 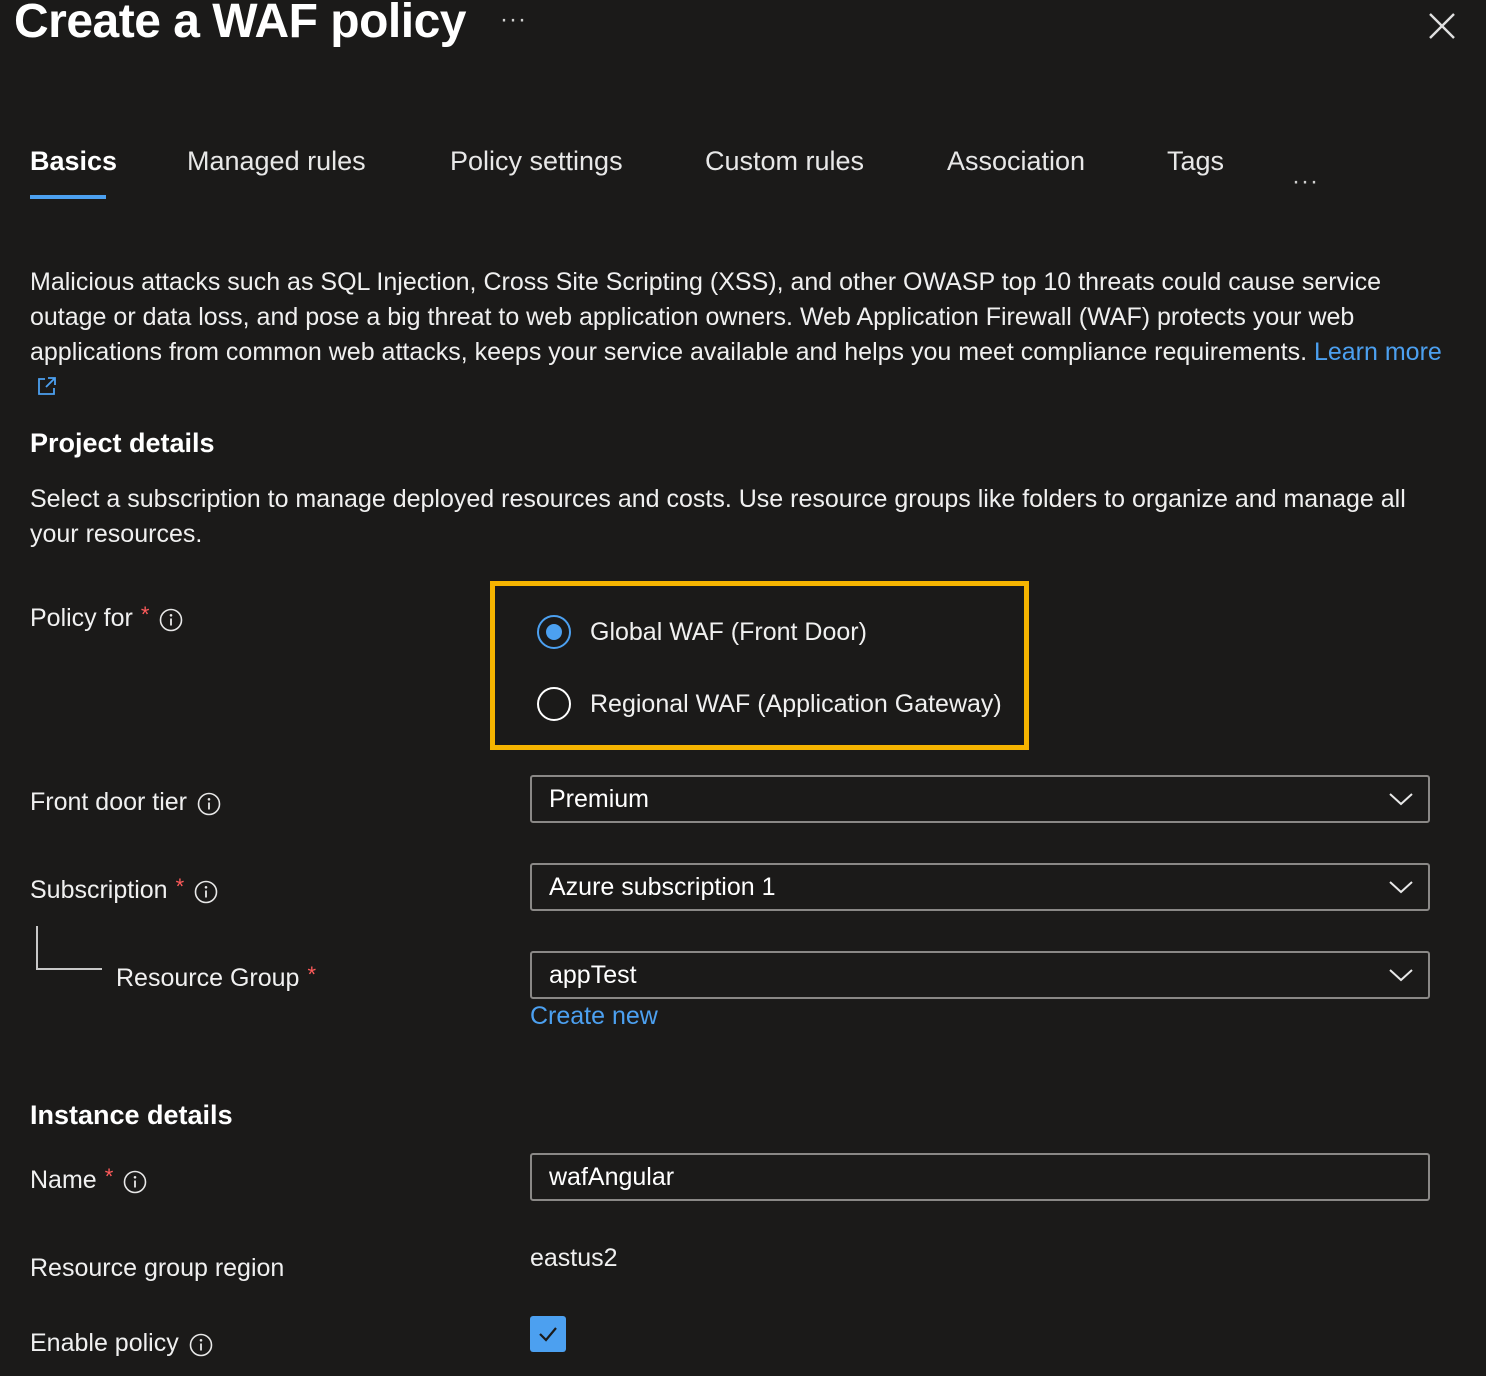 What do you see at coordinates (599, 798) in the screenshot?
I see `front-door-tier-value: Premium` at bounding box center [599, 798].